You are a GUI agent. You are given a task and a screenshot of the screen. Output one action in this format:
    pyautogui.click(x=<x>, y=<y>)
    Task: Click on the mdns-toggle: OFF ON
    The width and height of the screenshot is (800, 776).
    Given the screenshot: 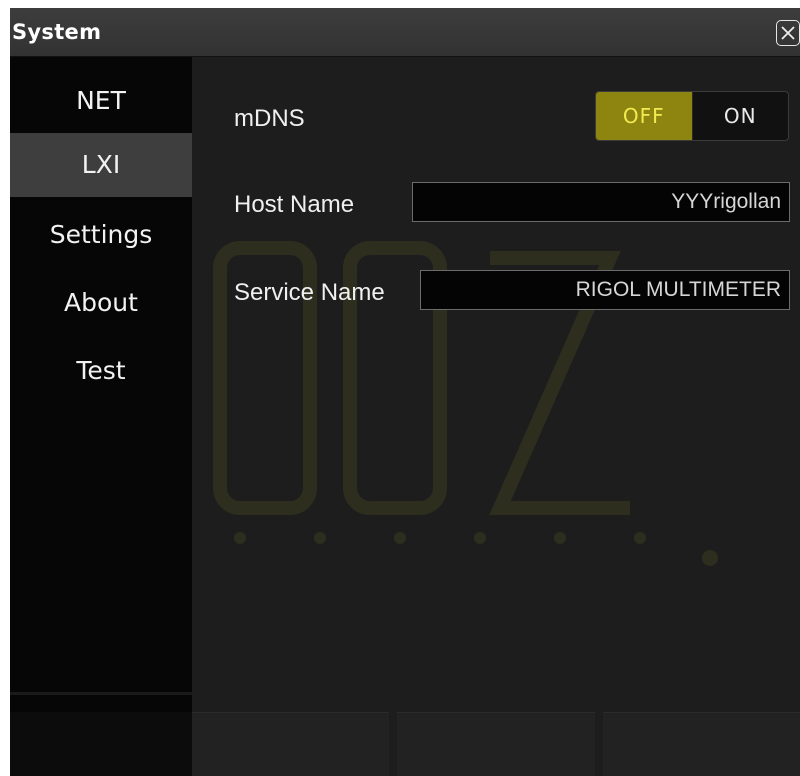 What is the action you would take?
    pyautogui.click(x=692, y=116)
    